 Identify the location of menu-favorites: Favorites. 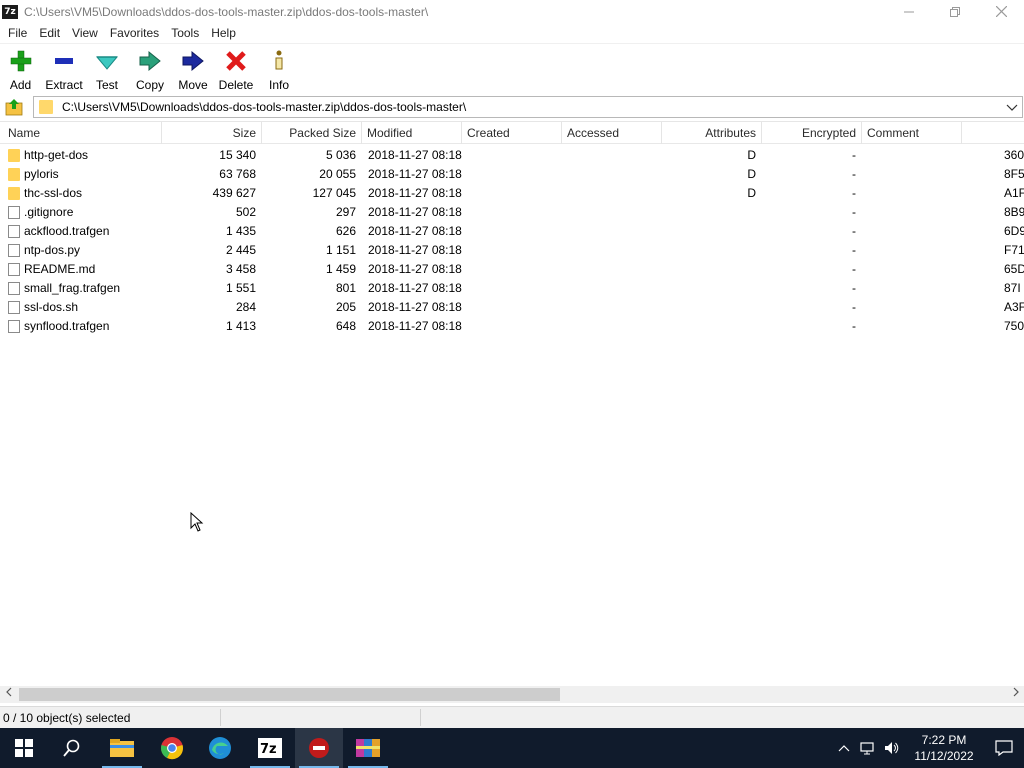
(134, 33).